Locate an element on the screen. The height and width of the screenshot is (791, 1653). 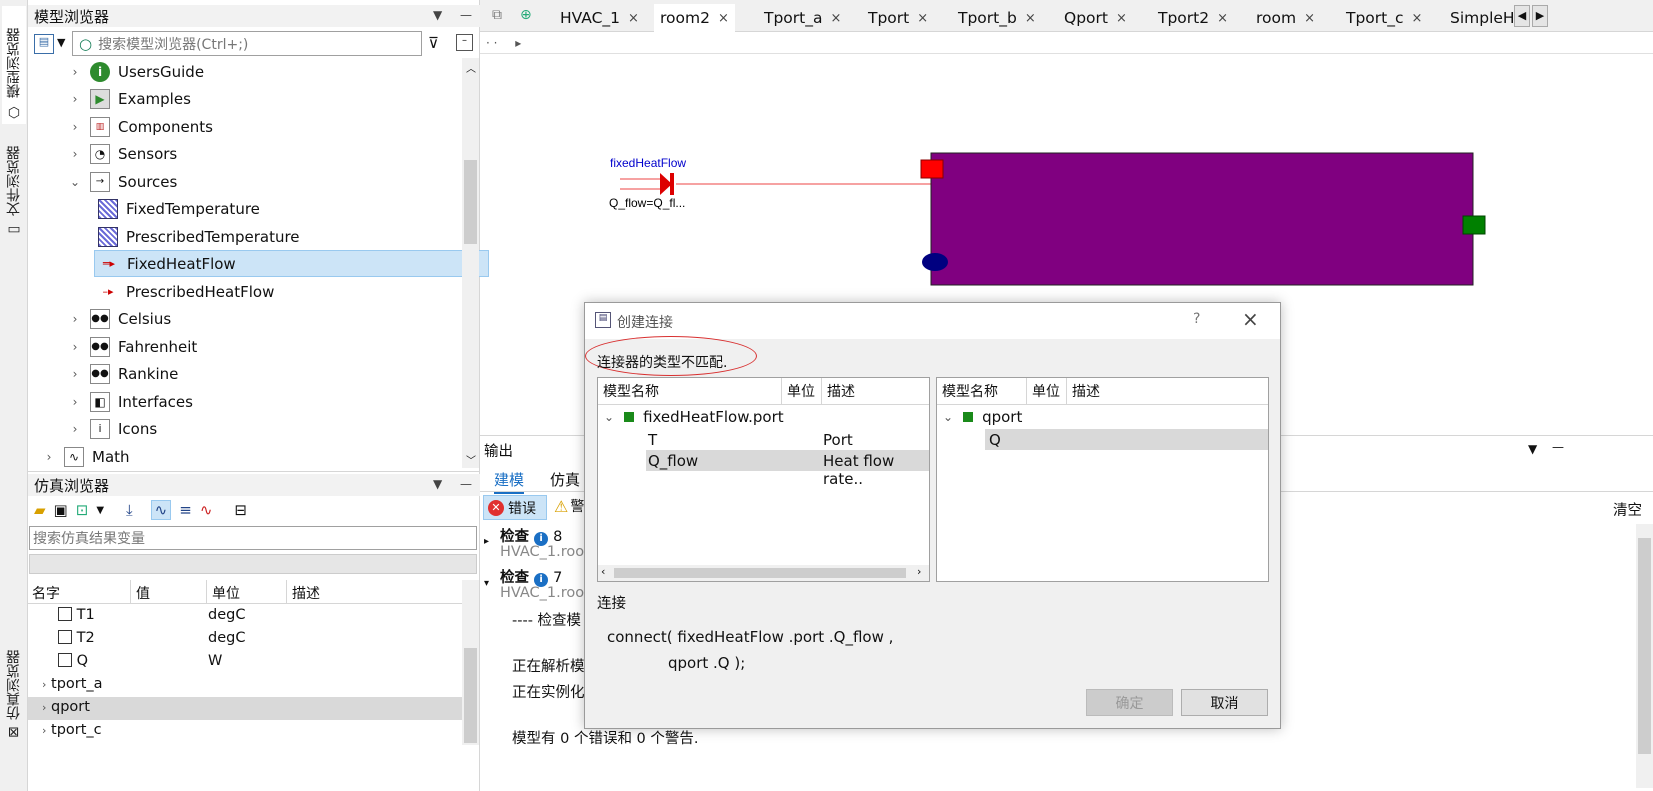
tab-tport: Tport × is located at coordinates (898, 18).